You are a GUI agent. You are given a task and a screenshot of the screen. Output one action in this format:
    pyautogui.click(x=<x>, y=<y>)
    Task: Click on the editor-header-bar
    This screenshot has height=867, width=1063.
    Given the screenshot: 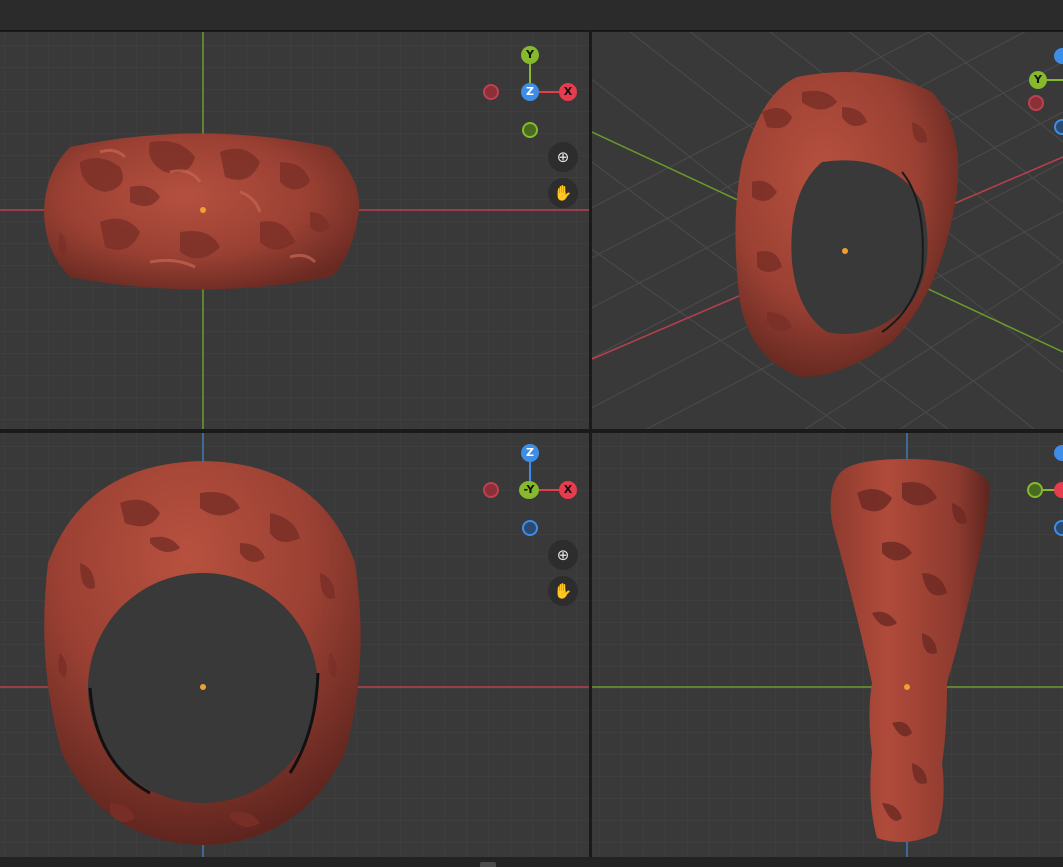 What is the action you would take?
    pyautogui.click(x=531, y=15)
    